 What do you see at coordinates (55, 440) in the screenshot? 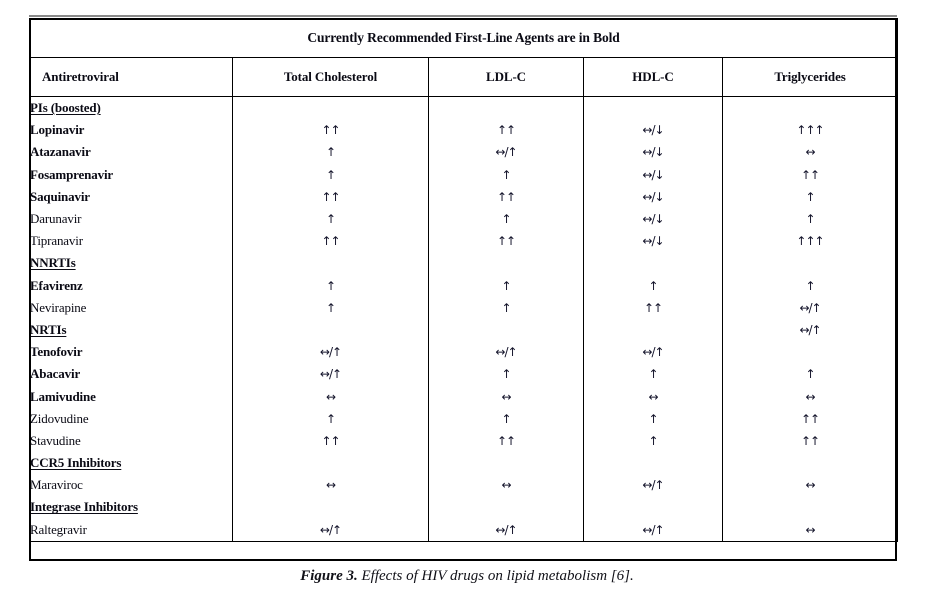
I see `drug-name-label: Stavudine` at bounding box center [55, 440].